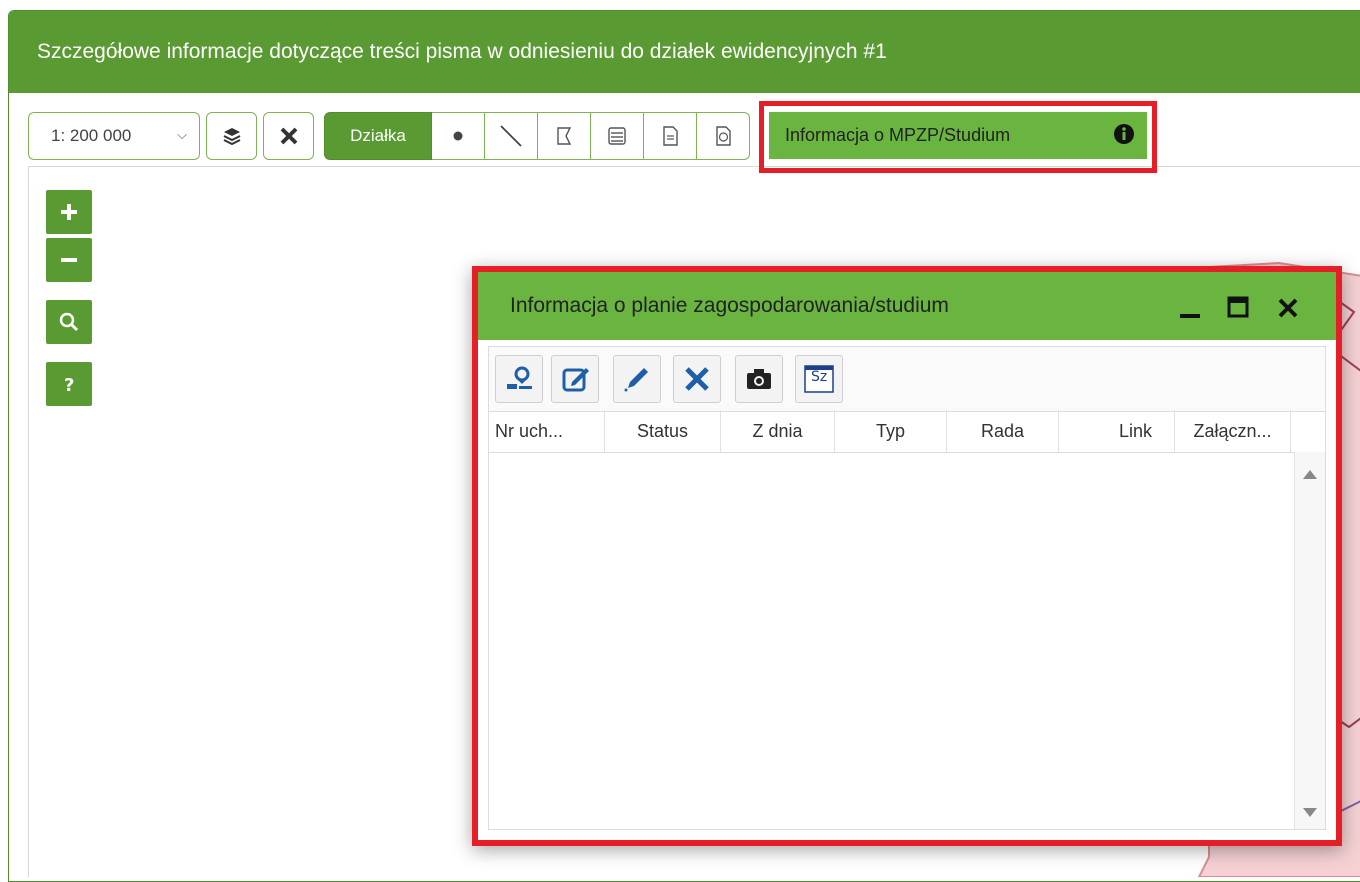  I want to click on scroll-down-icon, so click(1310, 812).